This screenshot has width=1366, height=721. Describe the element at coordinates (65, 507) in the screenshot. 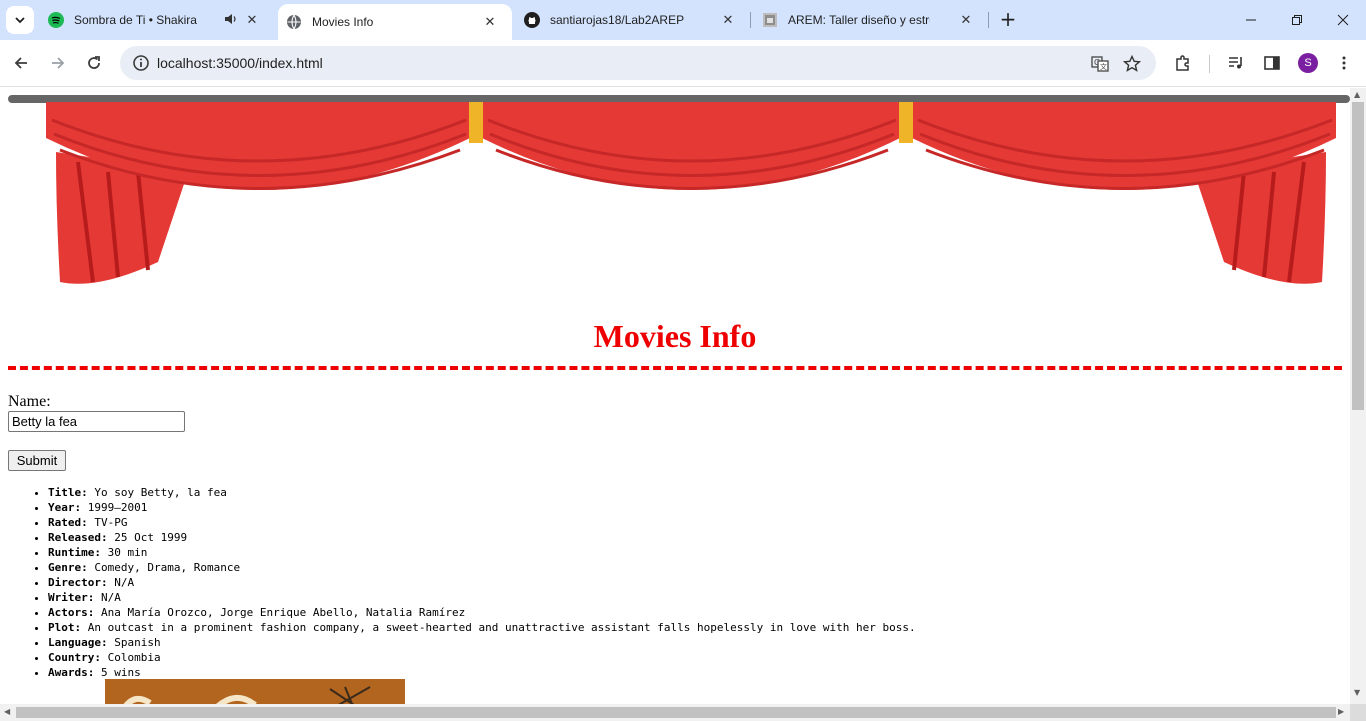

I see `detail-key: Year:` at that location.